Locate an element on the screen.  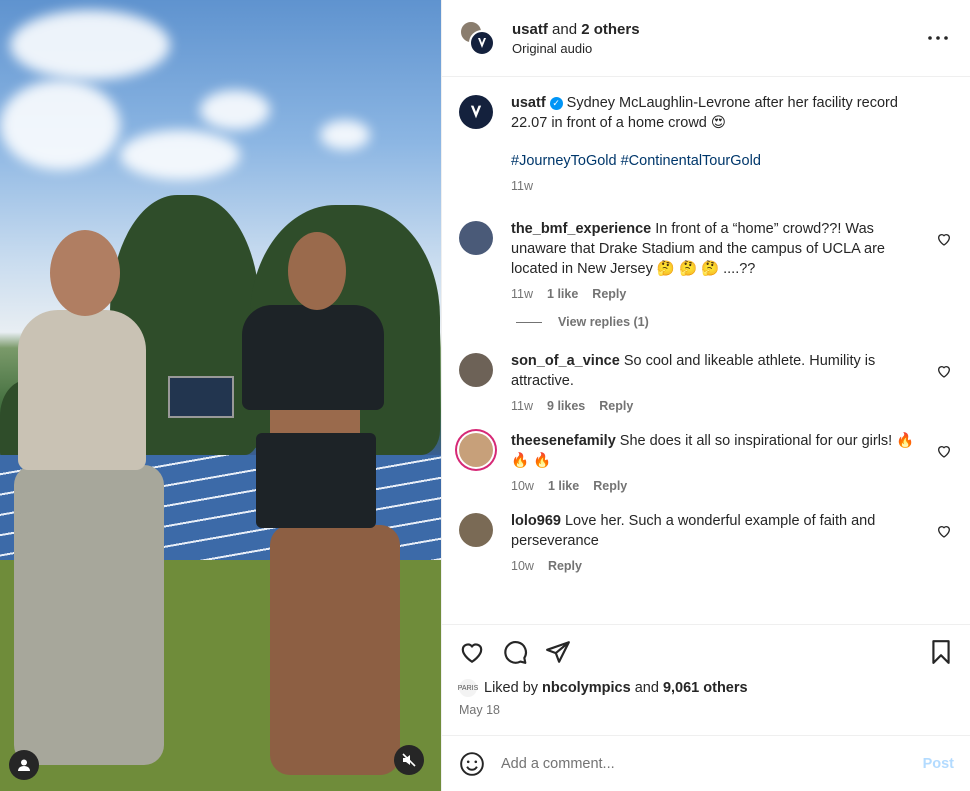
athlete-top is located at coordinates (313, 357).